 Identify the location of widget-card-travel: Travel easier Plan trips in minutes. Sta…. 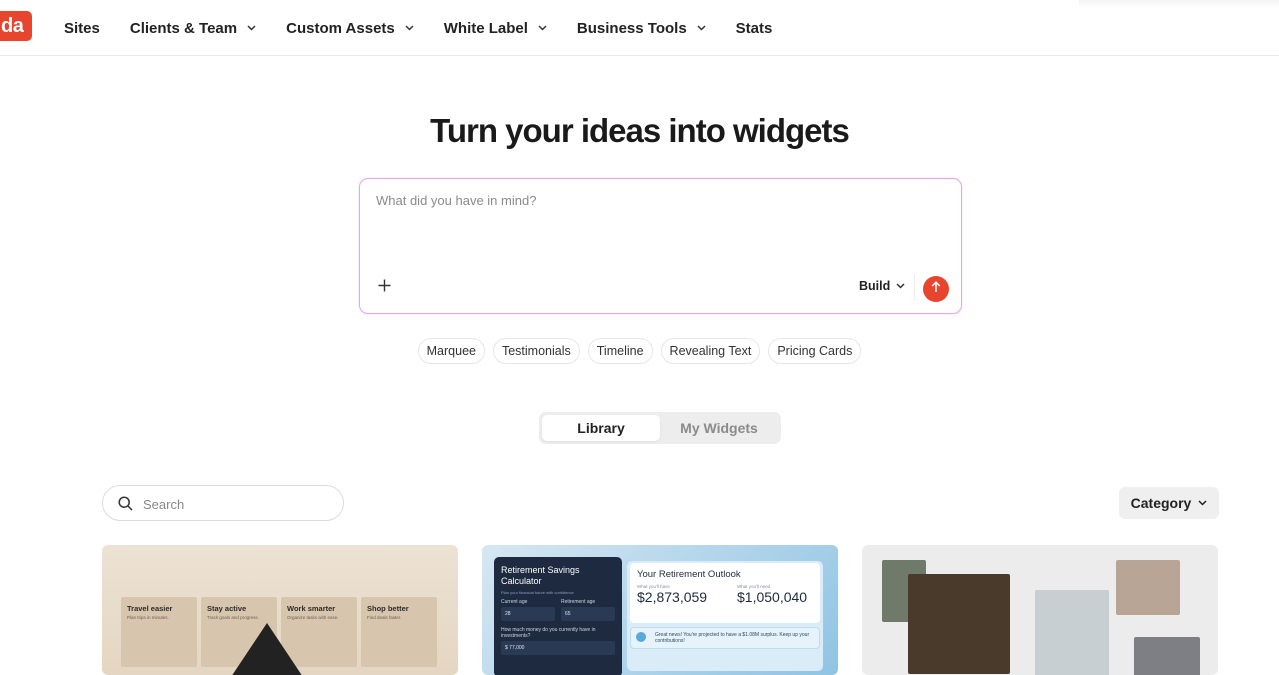
(280, 610).